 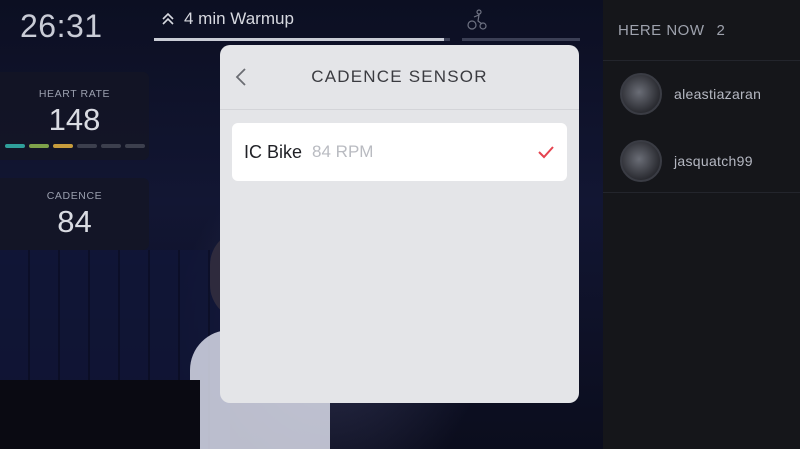 I want to click on user-row: aleastiazaran, so click(x=690, y=94).